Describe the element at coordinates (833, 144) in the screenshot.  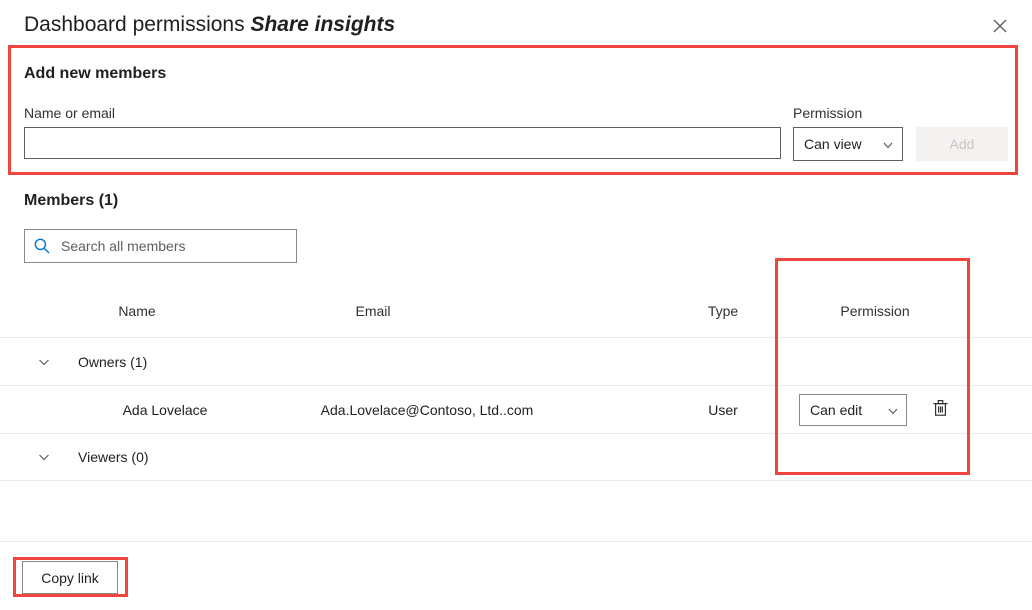
I see `add-permission-value: Can view` at that location.